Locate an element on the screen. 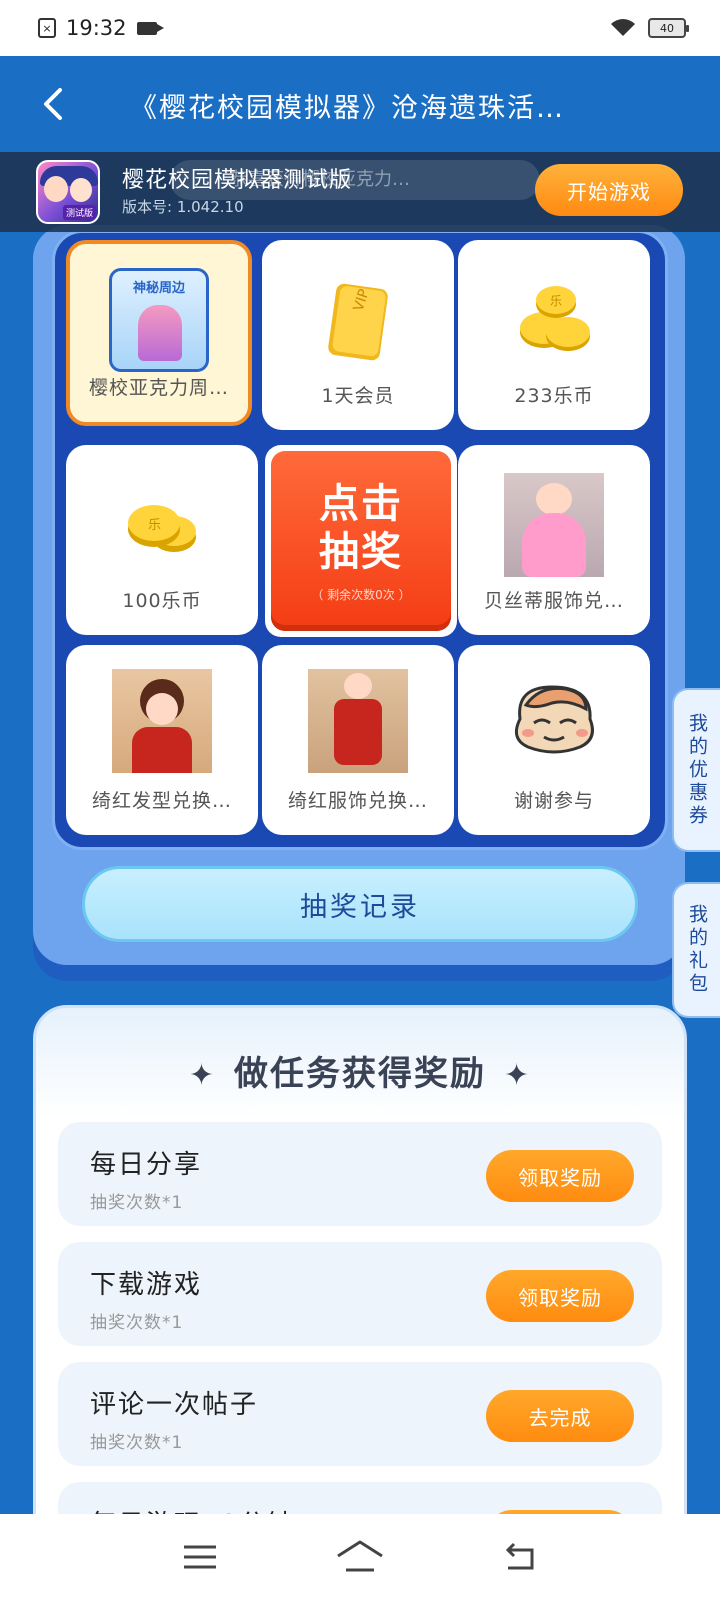 The image size is (720, 1600). game-app-icon: 测试版 is located at coordinates (68, 192).